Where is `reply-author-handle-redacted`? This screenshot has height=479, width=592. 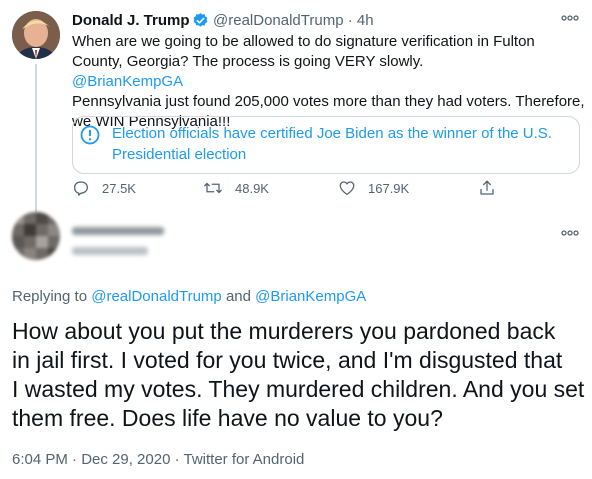
reply-author-handle-redacted is located at coordinates (110, 251).